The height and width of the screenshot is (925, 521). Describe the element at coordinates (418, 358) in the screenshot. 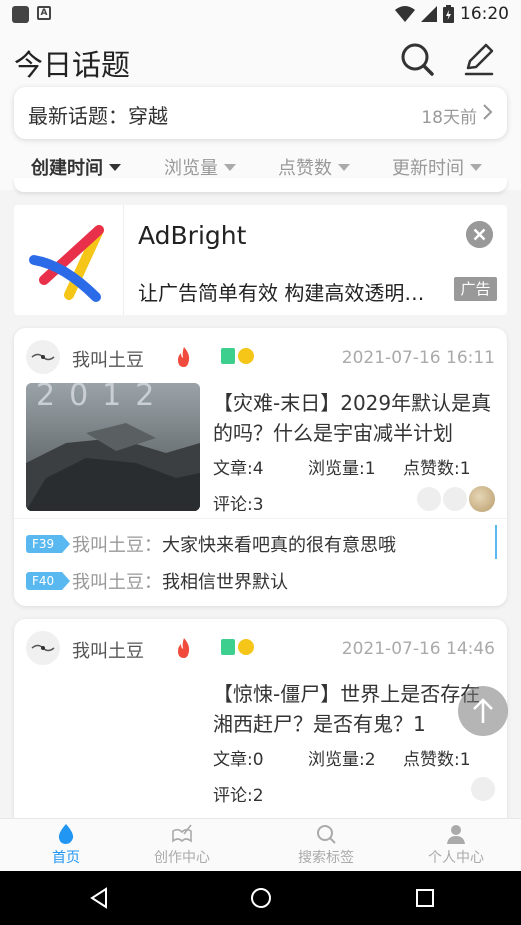

I see `post-date: 2021-07-16 16:11` at that location.